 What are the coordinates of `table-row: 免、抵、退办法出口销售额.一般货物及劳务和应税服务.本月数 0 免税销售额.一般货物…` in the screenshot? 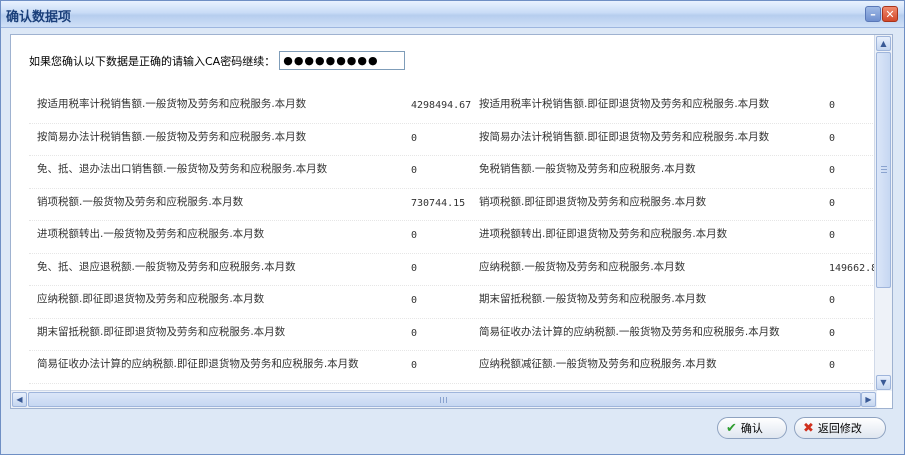 It's located at (453, 172).